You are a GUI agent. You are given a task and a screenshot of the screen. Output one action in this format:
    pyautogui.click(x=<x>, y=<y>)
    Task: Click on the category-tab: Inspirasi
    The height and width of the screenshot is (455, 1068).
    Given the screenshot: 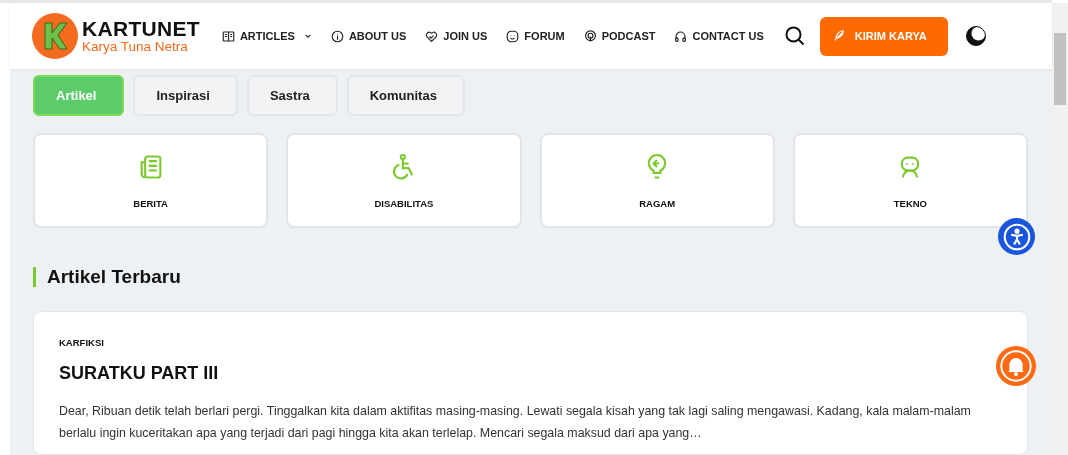 What is the action you would take?
    pyautogui.click(x=185, y=95)
    